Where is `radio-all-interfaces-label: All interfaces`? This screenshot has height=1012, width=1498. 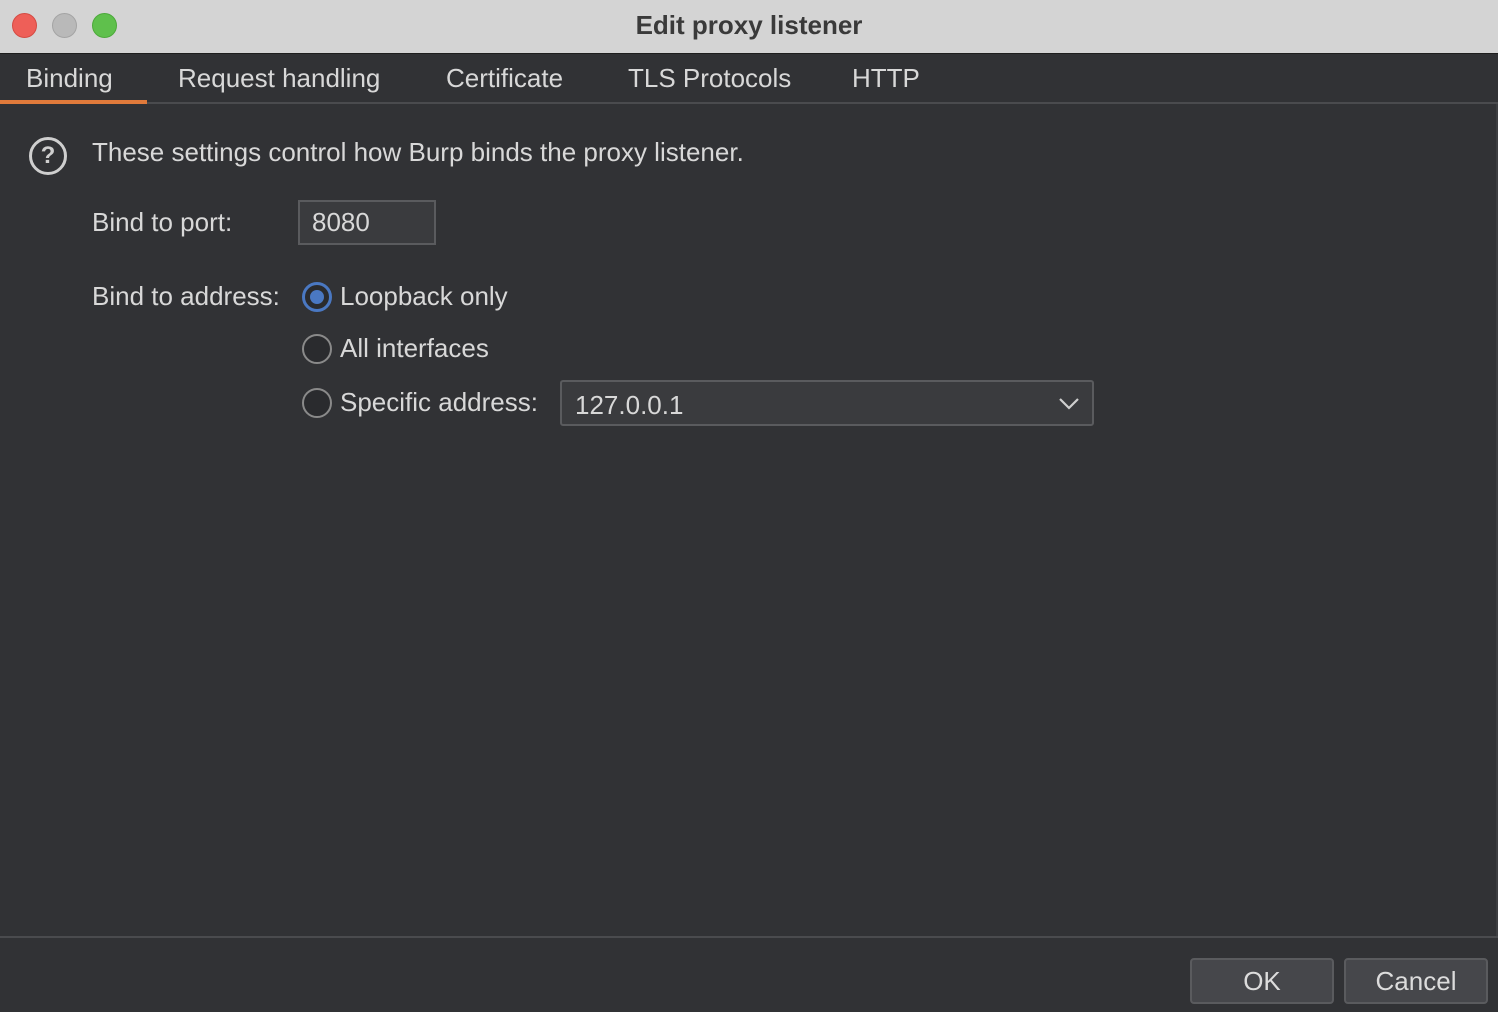 radio-all-interfaces-label: All interfaces is located at coordinates (414, 348).